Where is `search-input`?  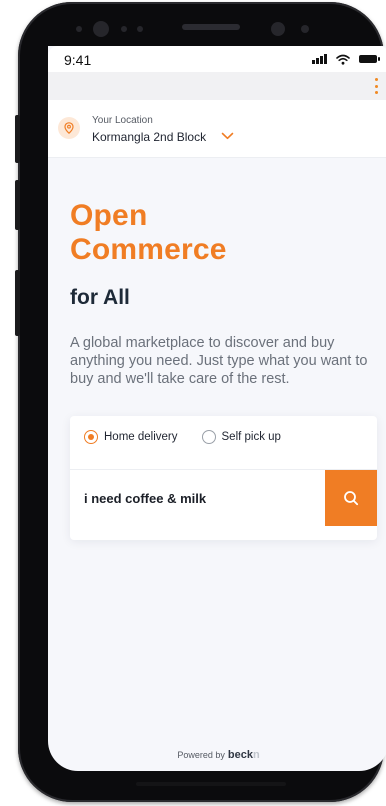 search-input is located at coordinates (197, 498).